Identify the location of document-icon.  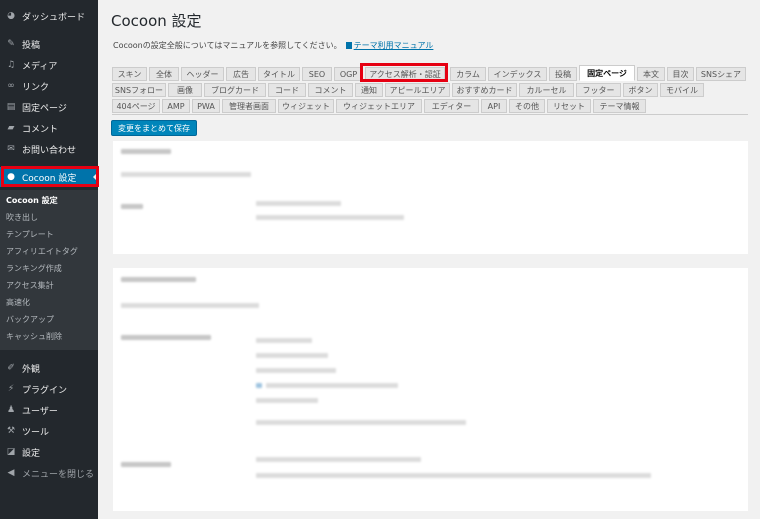
(348, 45).